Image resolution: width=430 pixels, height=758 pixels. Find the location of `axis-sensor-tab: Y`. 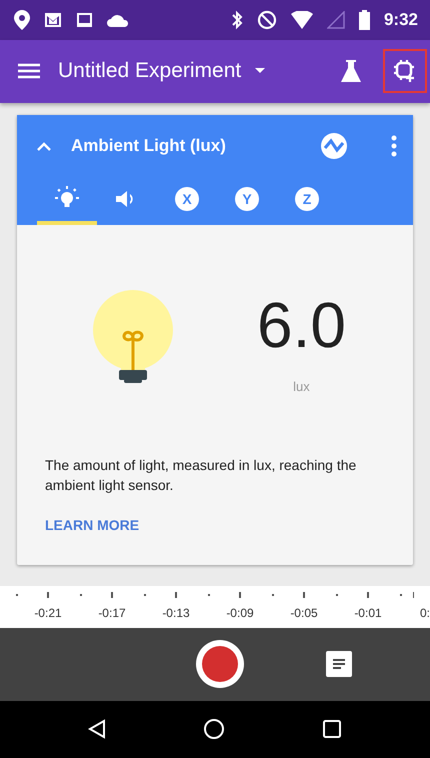

axis-sensor-tab: Y is located at coordinates (247, 201).